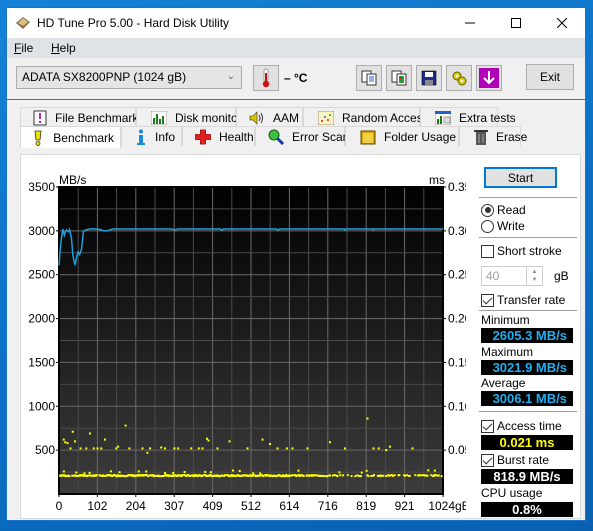 Image resolution: width=593 pixels, height=531 pixels. Describe the element at coordinates (535, 272) in the screenshot. I see `spinner-up-icon: ▲` at that location.